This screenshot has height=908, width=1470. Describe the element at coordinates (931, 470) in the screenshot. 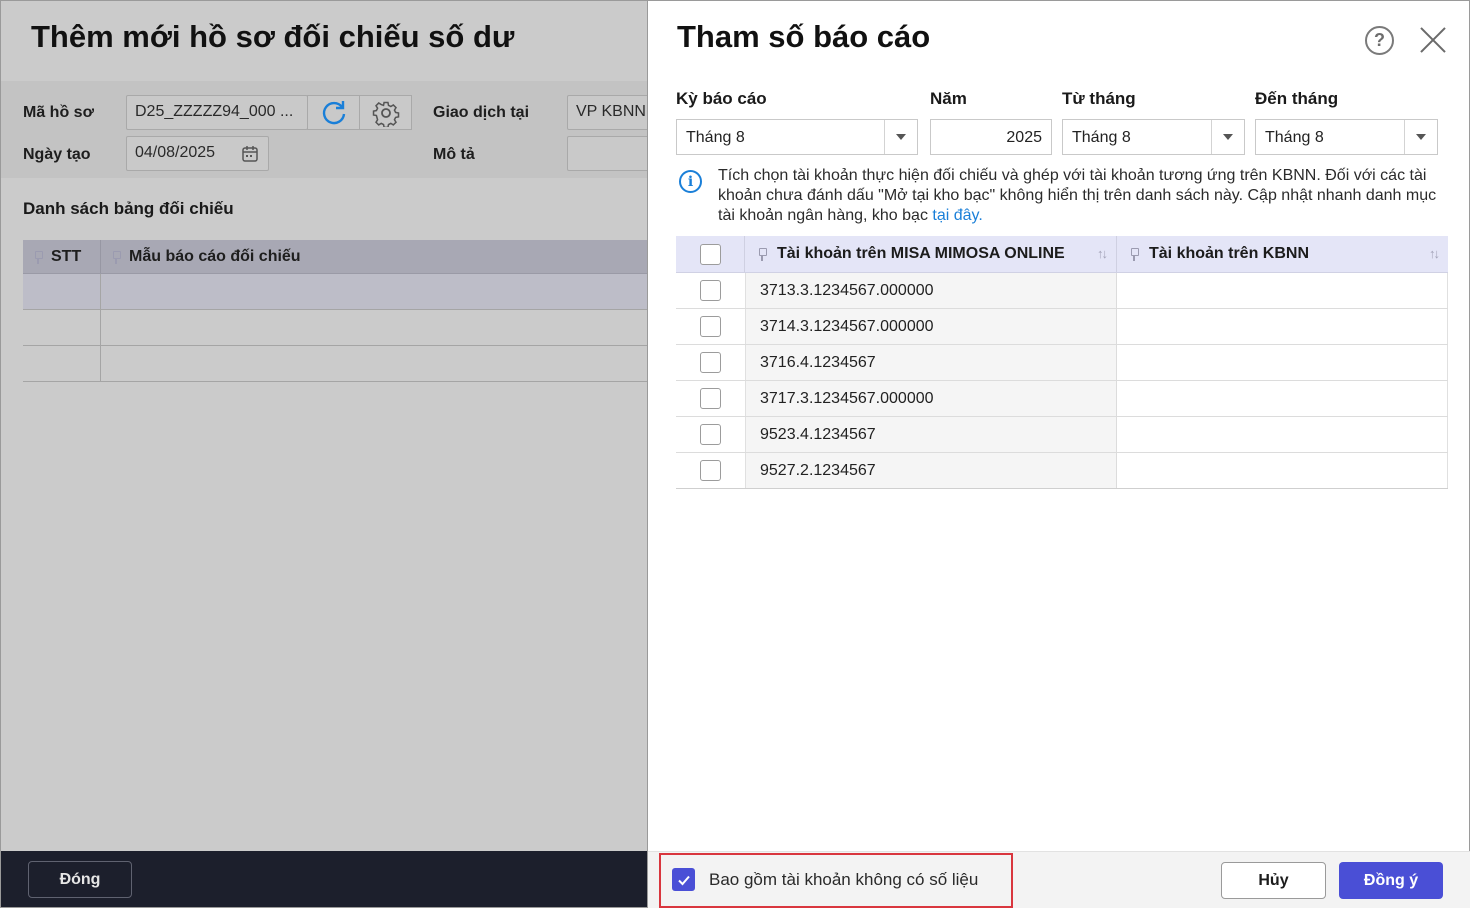

I see `misa-account-cell: 9527.2.1234567` at that location.